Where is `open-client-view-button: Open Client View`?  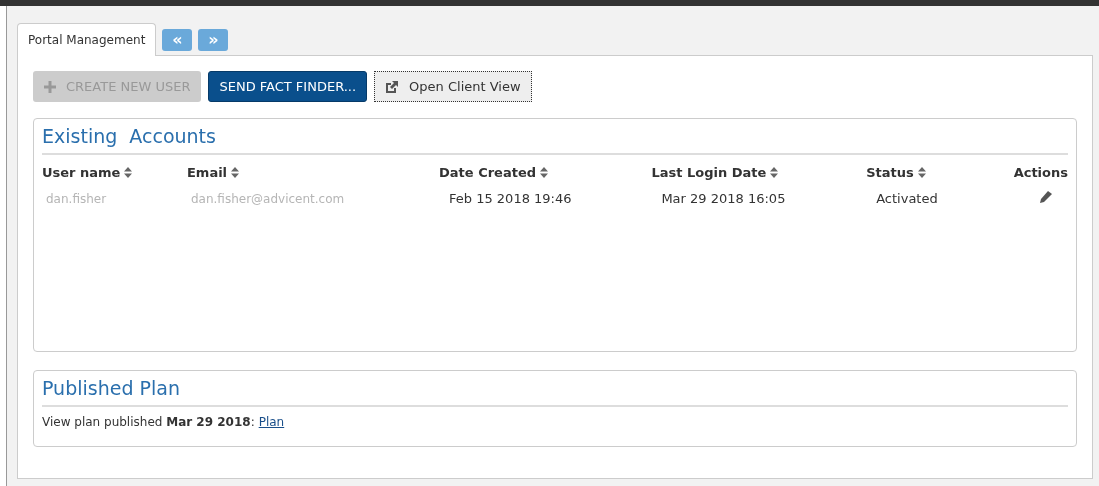
open-client-view-button: Open Client View is located at coordinates (453, 86).